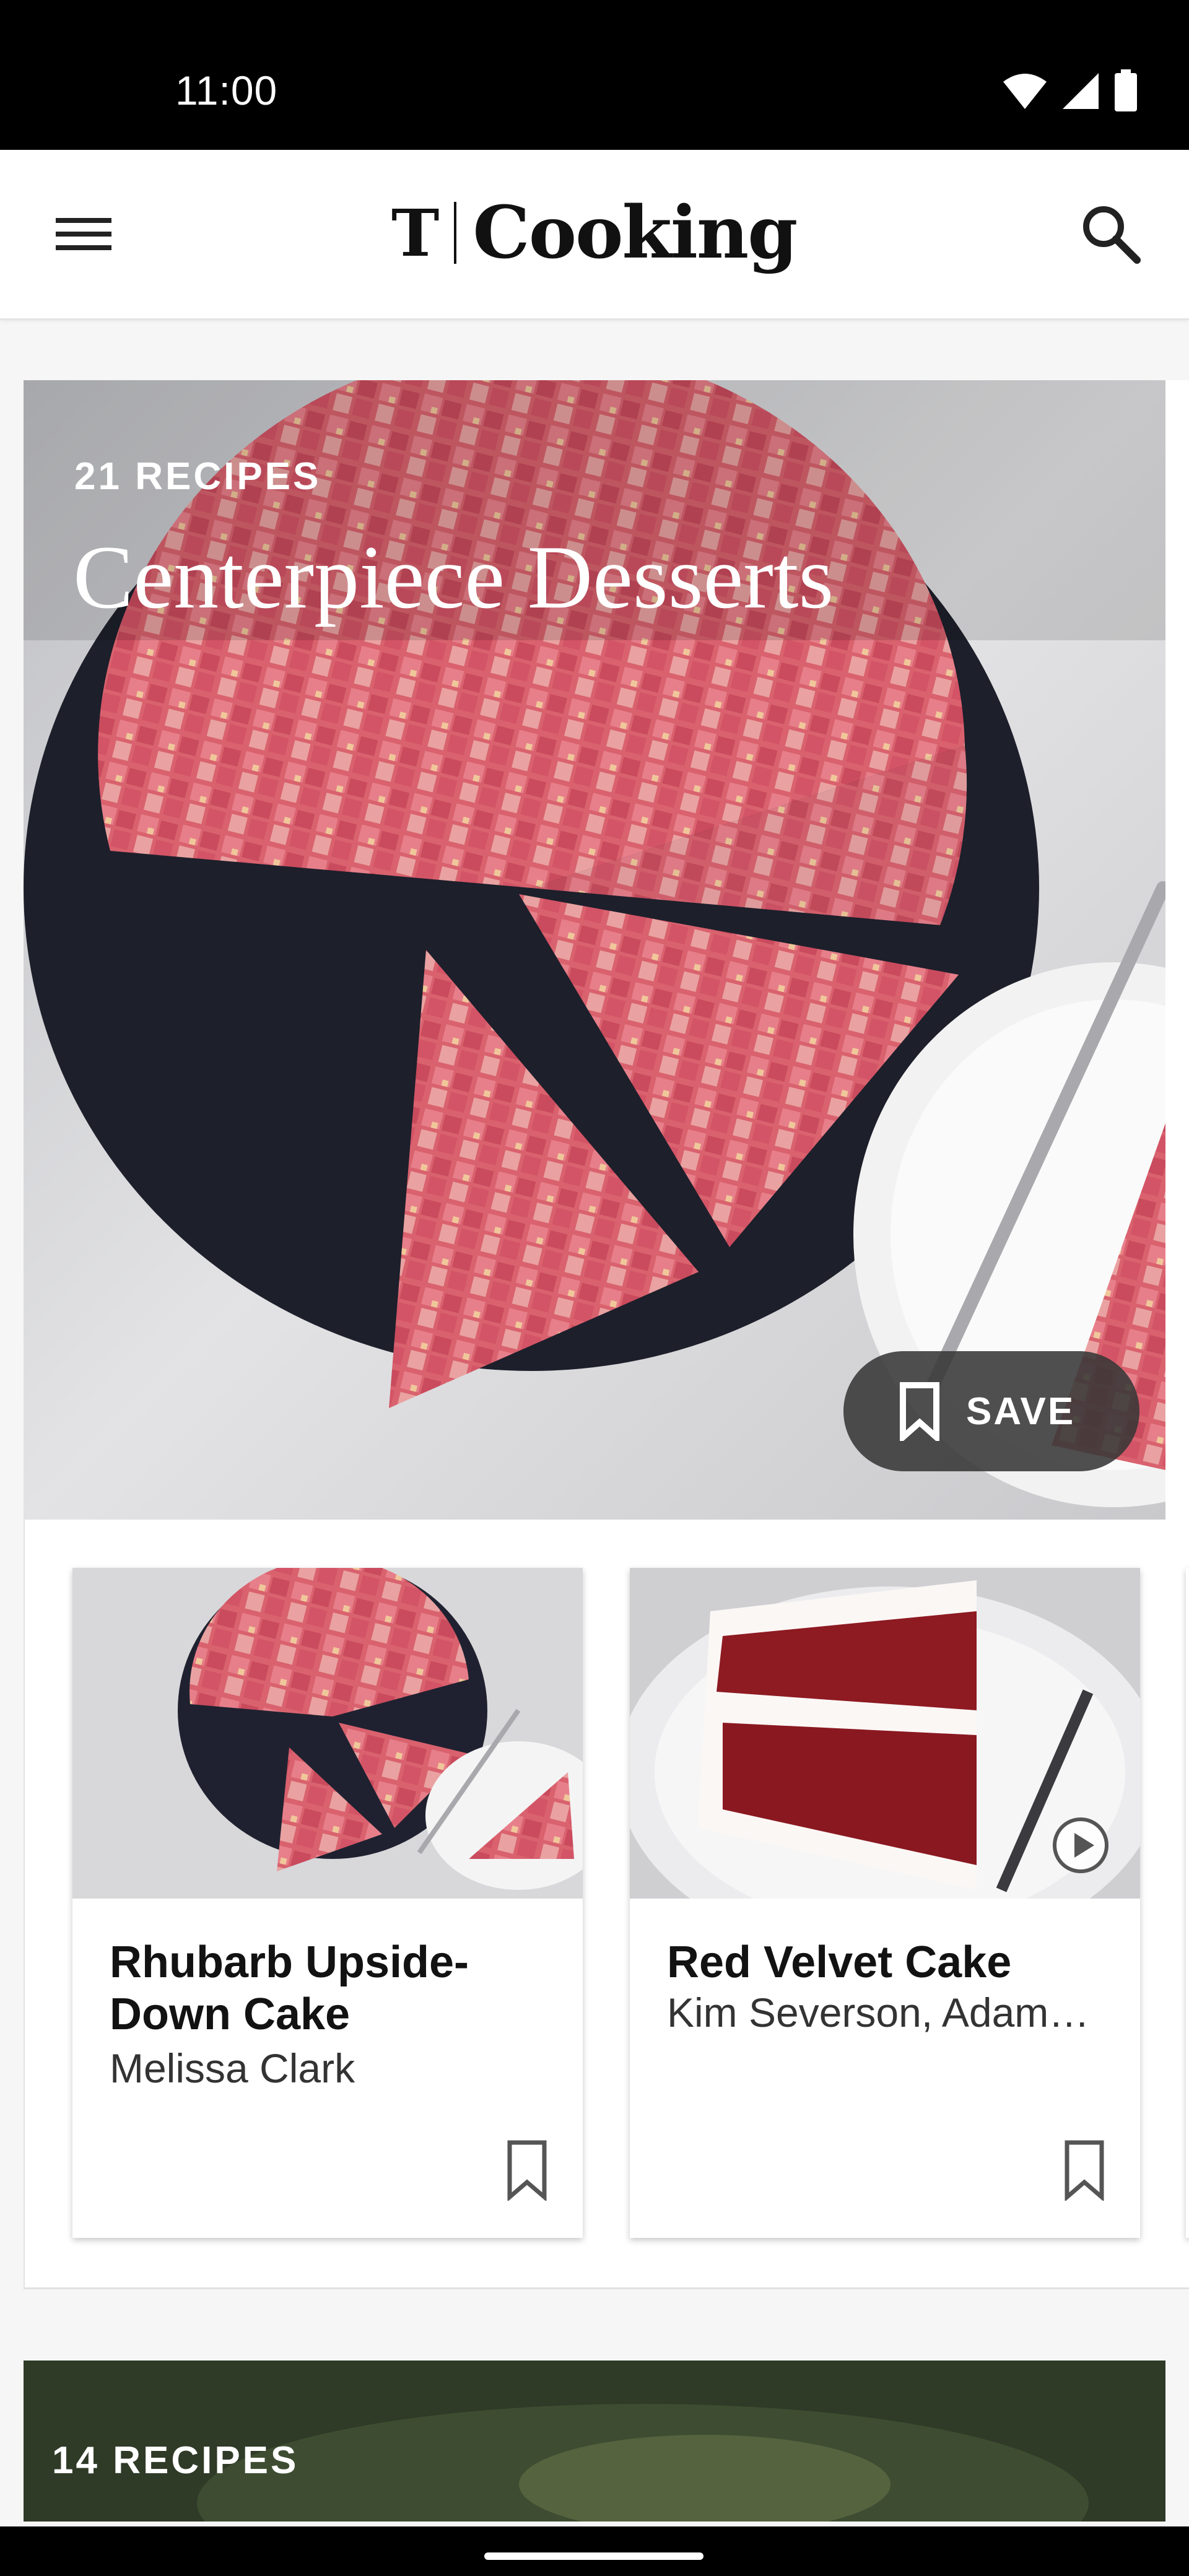  What do you see at coordinates (453, 577) in the screenshot?
I see `collection-title: Centerpiece Desserts` at bounding box center [453, 577].